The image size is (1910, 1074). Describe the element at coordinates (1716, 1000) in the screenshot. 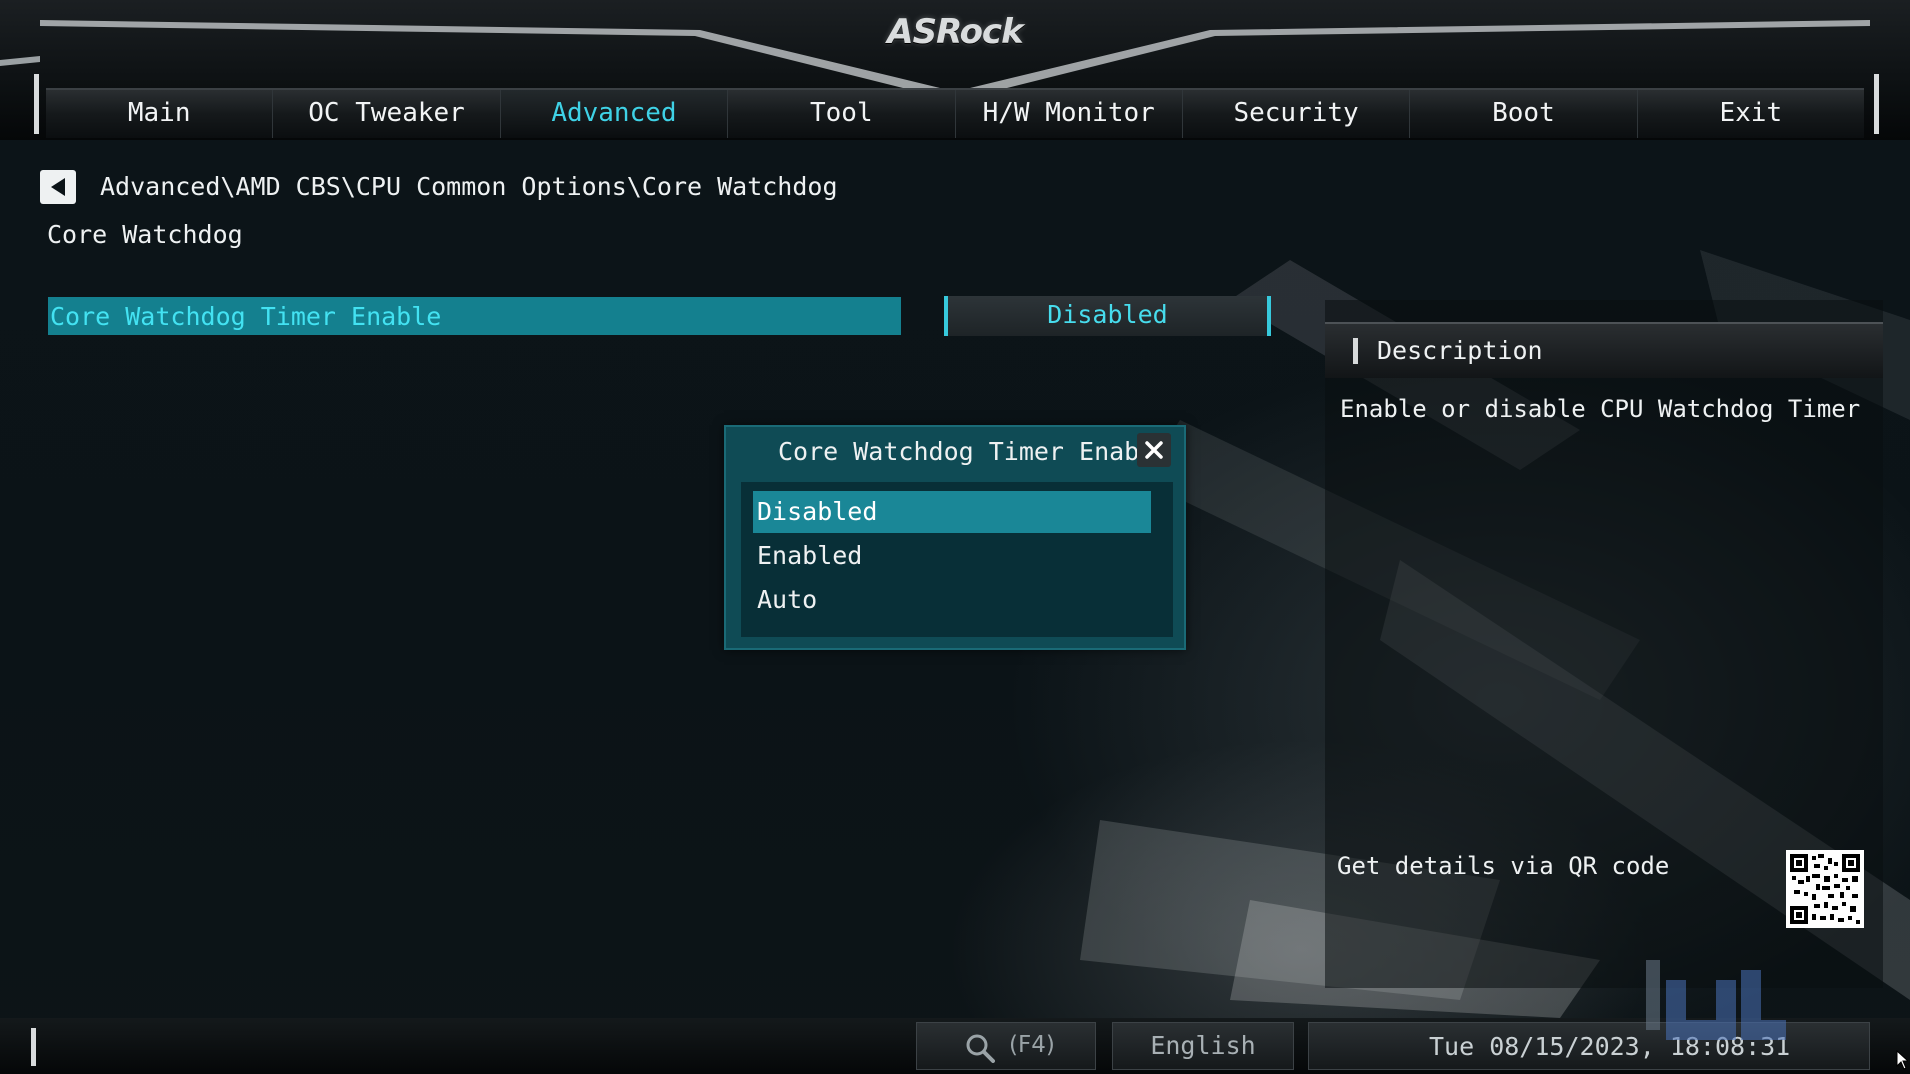

I see `watermark-logo` at that location.